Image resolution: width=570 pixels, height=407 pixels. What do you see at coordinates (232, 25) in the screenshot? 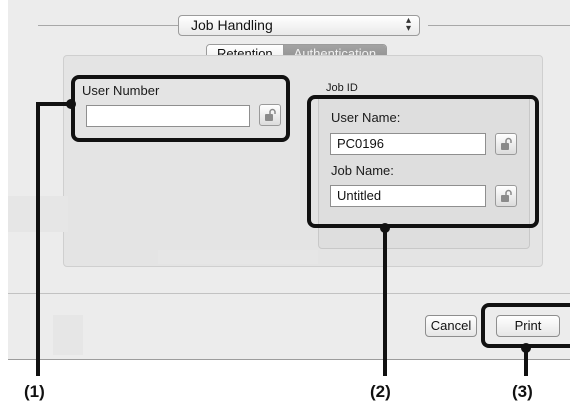
I see `job-handling-label: Job Handling` at bounding box center [232, 25].